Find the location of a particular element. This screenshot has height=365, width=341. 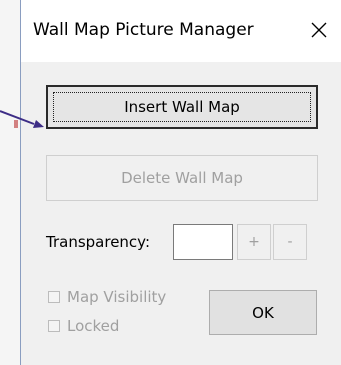

transparency-decrease-button: - is located at coordinates (290, 242).